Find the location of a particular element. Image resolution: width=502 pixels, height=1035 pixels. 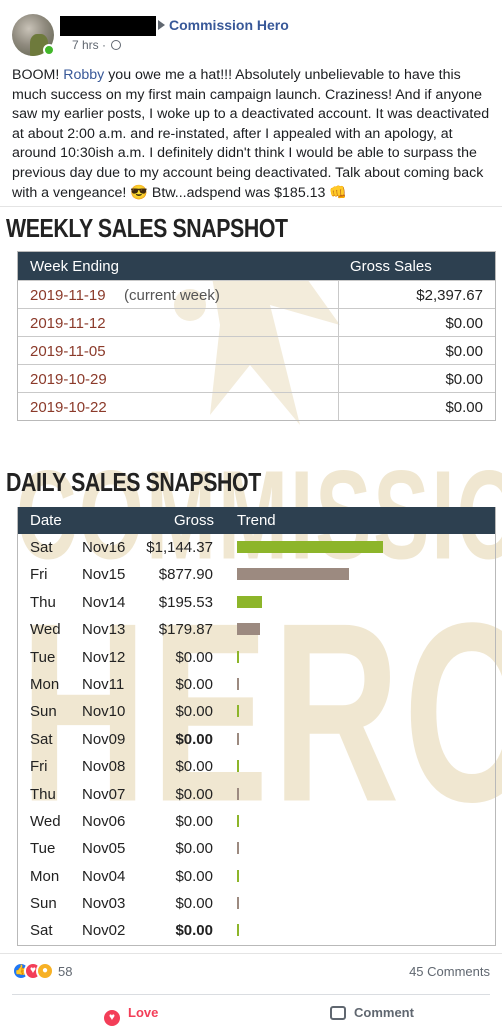

comment-button: Comment is located at coordinates (372, 1012).